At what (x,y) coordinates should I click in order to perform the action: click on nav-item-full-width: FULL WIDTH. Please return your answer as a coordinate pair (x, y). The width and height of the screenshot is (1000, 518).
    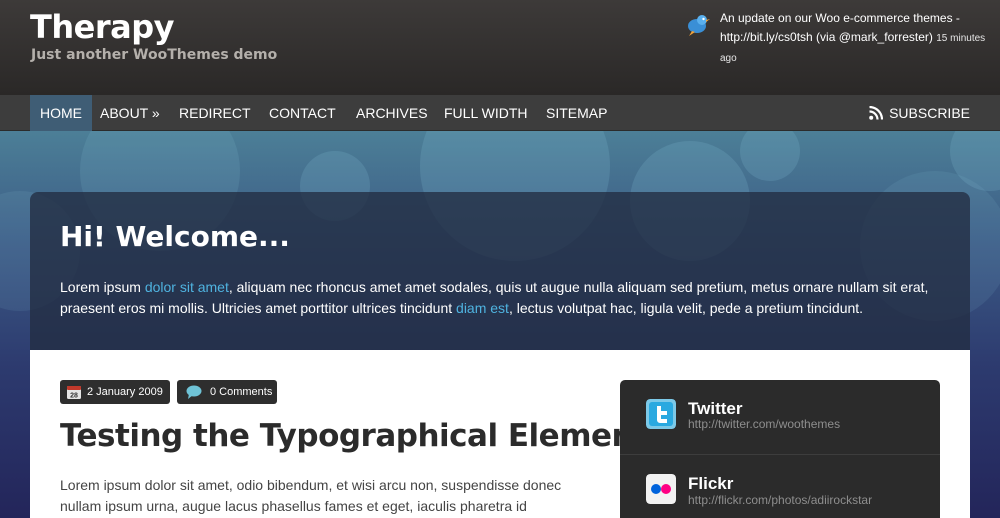
    Looking at the image, I should click on (485, 113).